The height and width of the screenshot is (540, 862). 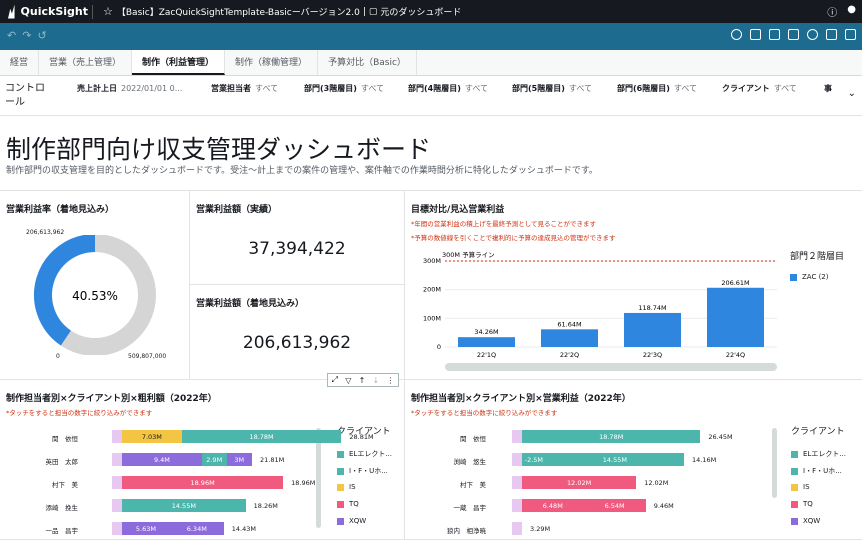 I want to click on bar-segment: 6.54M, so click(x=614, y=505).